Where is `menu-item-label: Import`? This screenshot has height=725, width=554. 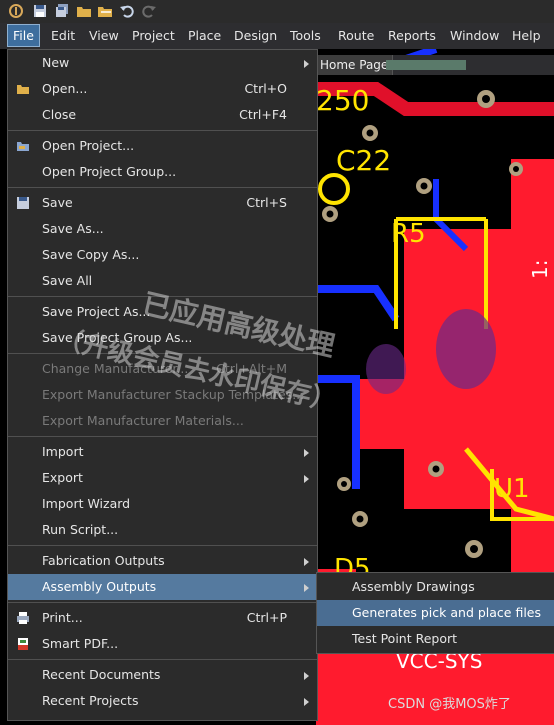
menu-item-label: Import is located at coordinates (63, 451).